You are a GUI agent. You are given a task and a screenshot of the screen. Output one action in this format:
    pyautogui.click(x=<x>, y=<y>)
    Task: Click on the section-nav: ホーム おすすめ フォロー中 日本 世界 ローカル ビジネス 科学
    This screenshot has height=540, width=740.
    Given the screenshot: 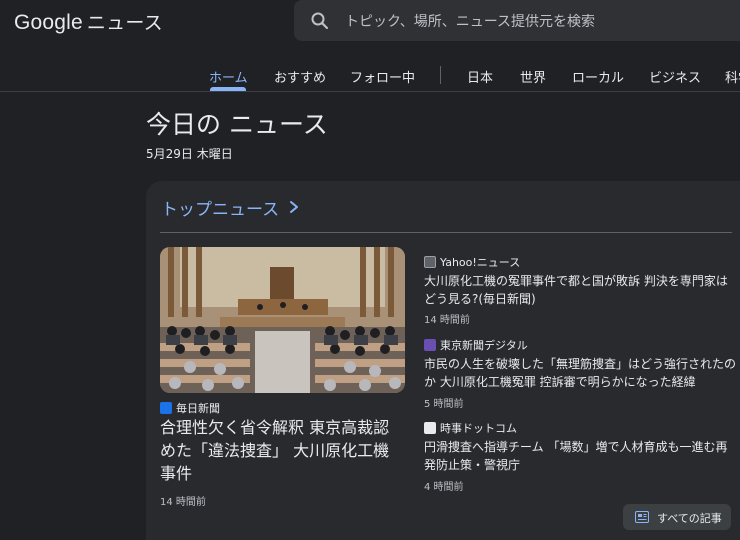 What is the action you would take?
    pyautogui.click(x=370, y=73)
    